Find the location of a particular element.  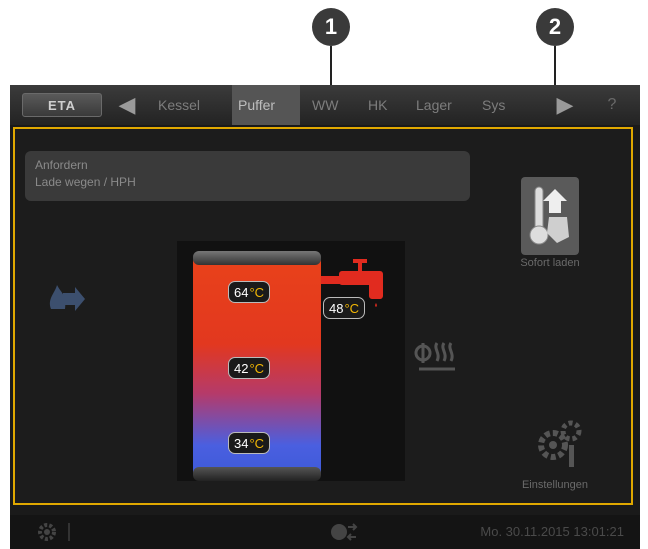

tank-temp-mid: 42°C is located at coordinates (249, 368).